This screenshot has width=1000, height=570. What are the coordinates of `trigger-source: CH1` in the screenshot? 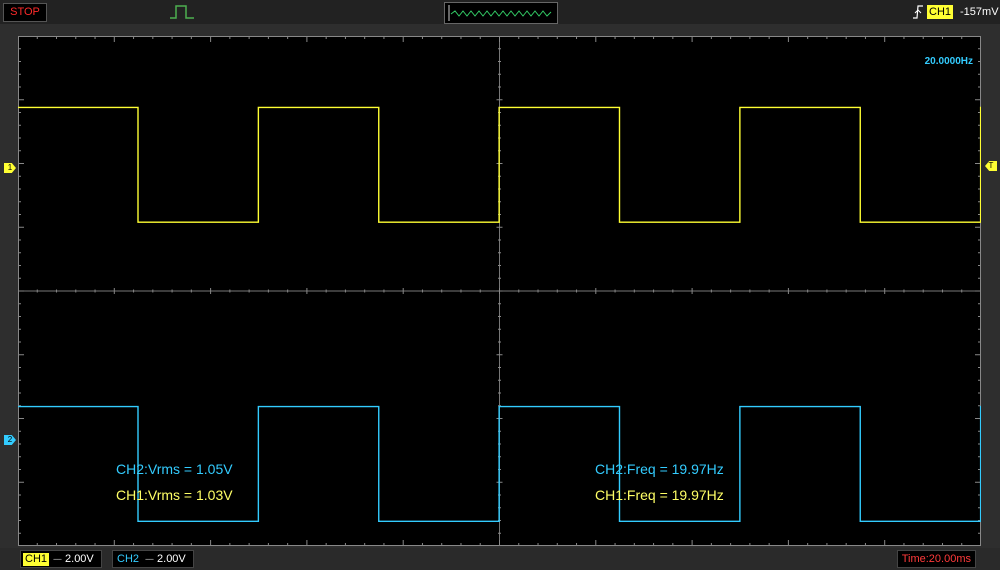 It's located at (940, 12).